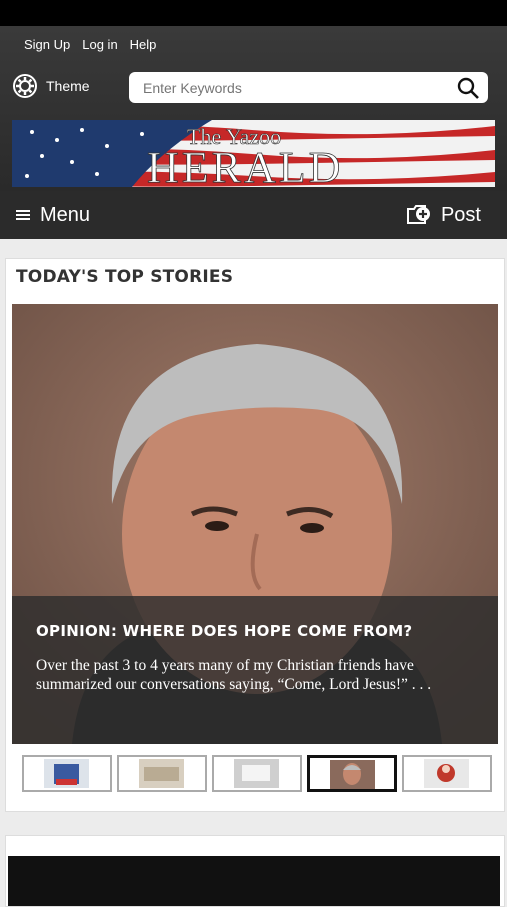  I want to click on theme-button: Theme, so click(51, 86).